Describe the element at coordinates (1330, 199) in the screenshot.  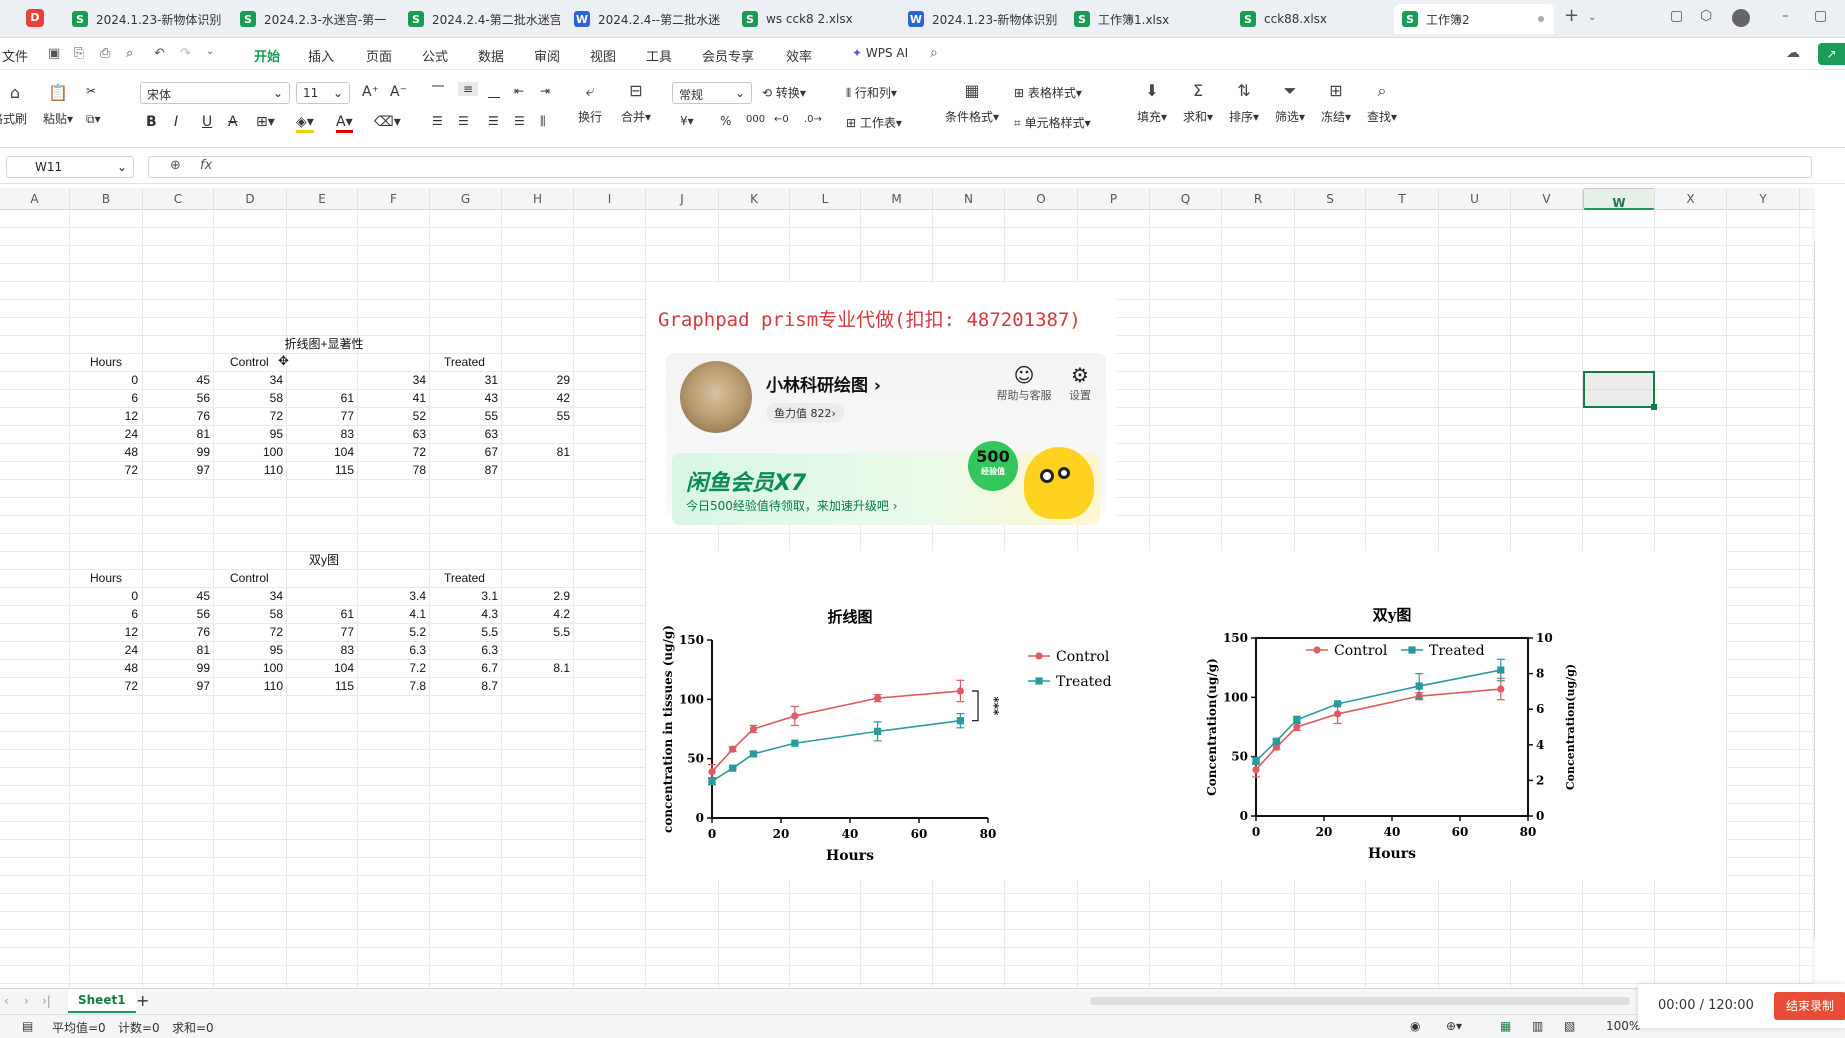
I see `column-header: S` at that location.